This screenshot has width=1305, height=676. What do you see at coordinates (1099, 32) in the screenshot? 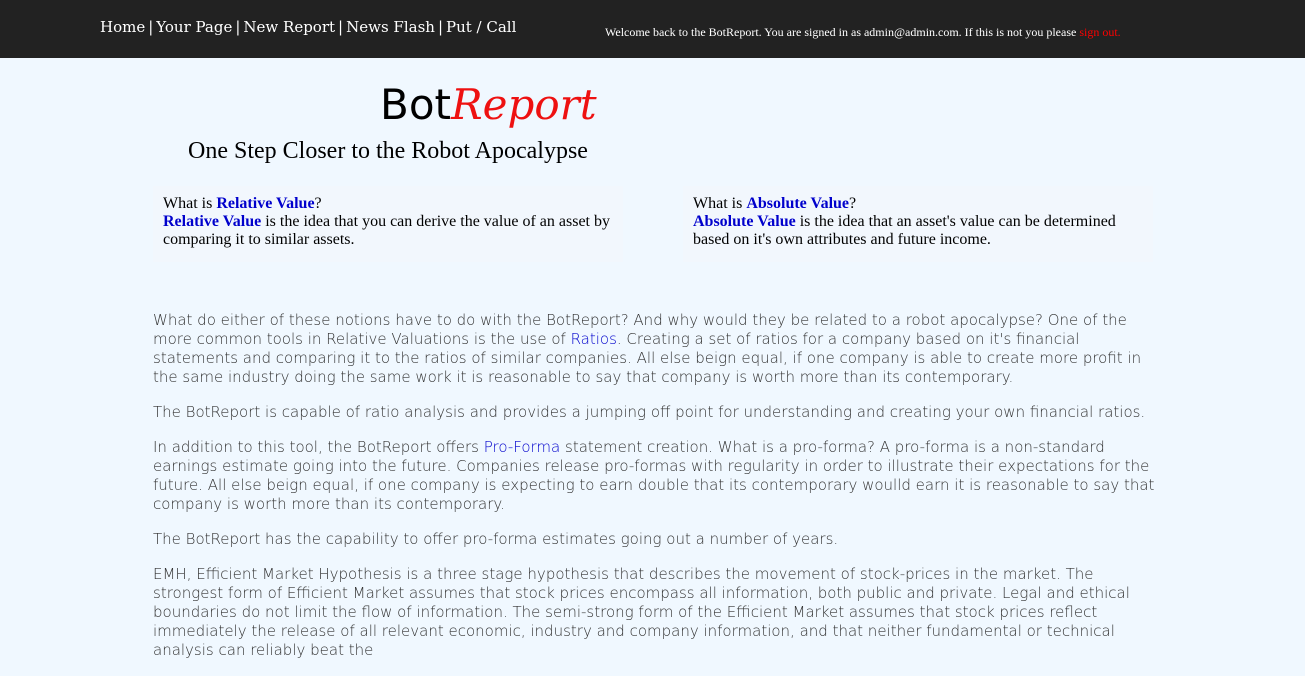
I see `sign-out-link: sign out.` at bounding box center [1099, 32].